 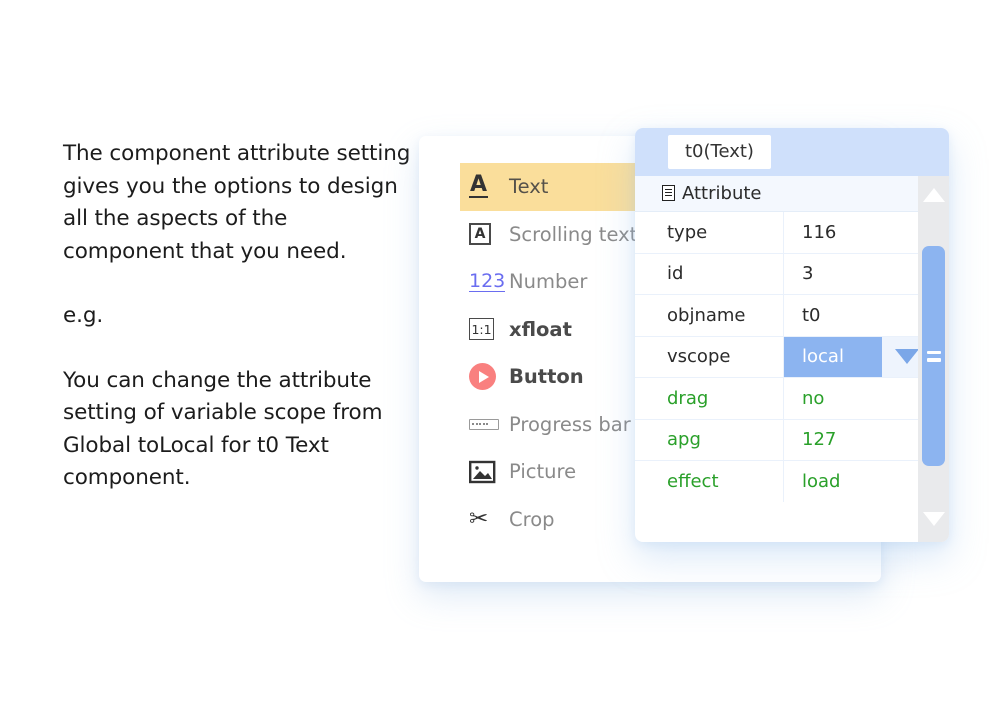 What do you see at coordinates (933, 356) in the screenshot?
I see `scrollbar-thumb` at bounding box center [933, 356].